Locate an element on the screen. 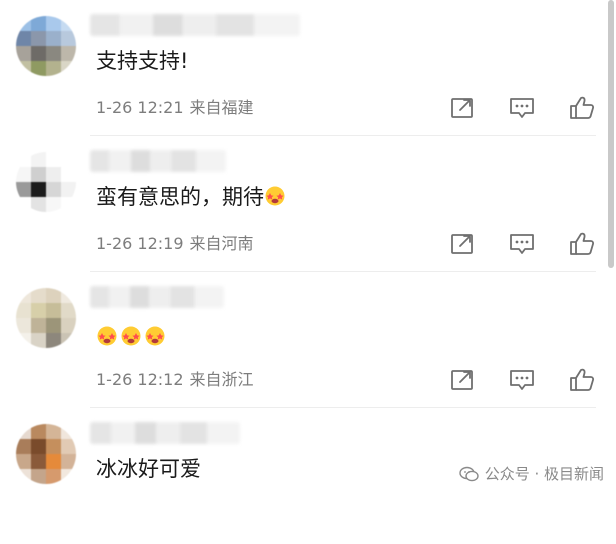  comment-text-content: 蛮有意思的，期待 is located at coordinates (180, 197).